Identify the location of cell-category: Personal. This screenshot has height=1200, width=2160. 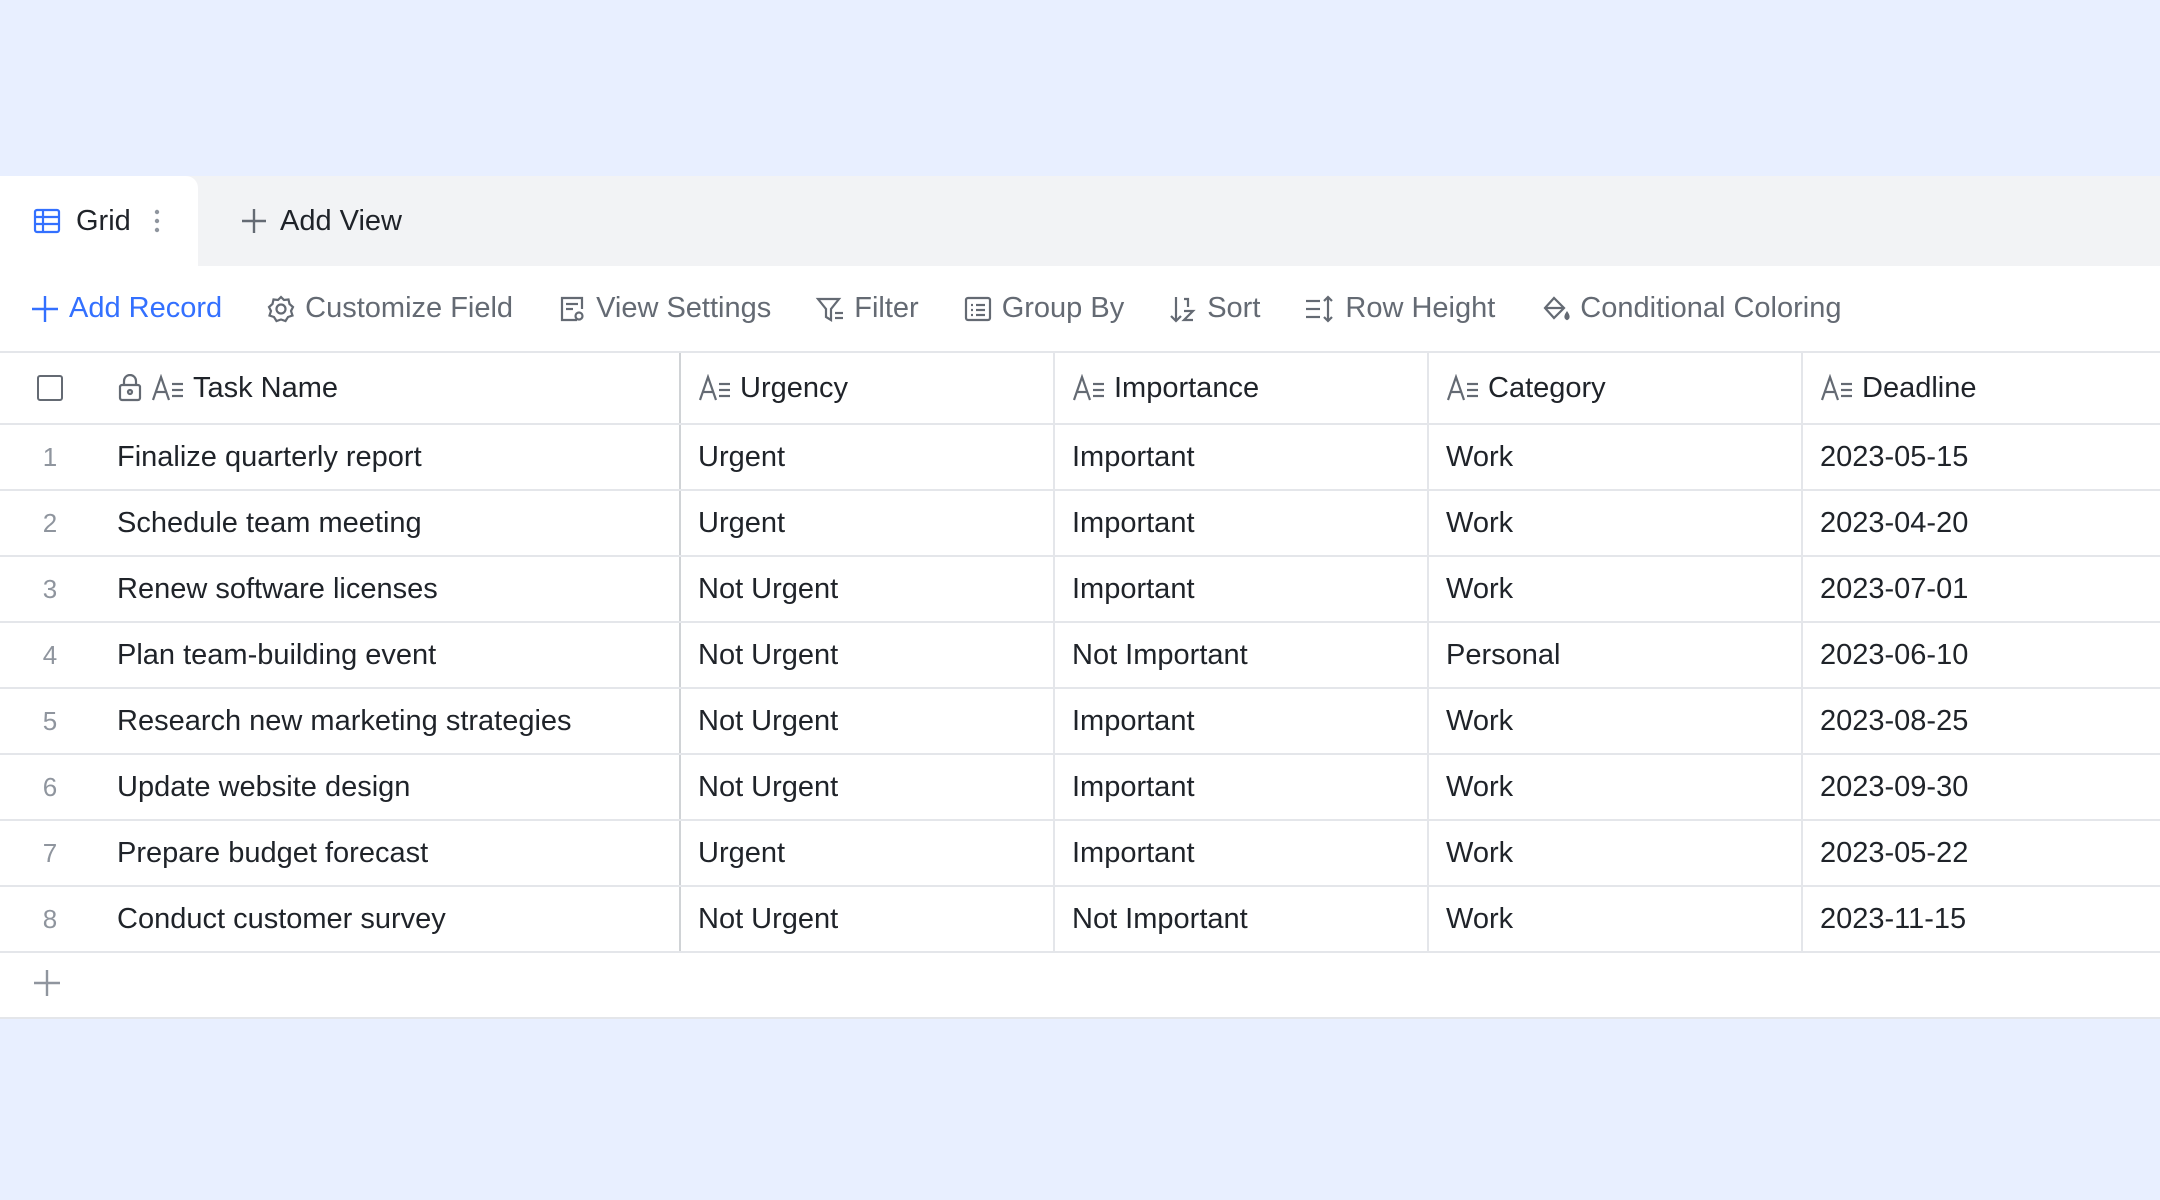
(1616, 655).